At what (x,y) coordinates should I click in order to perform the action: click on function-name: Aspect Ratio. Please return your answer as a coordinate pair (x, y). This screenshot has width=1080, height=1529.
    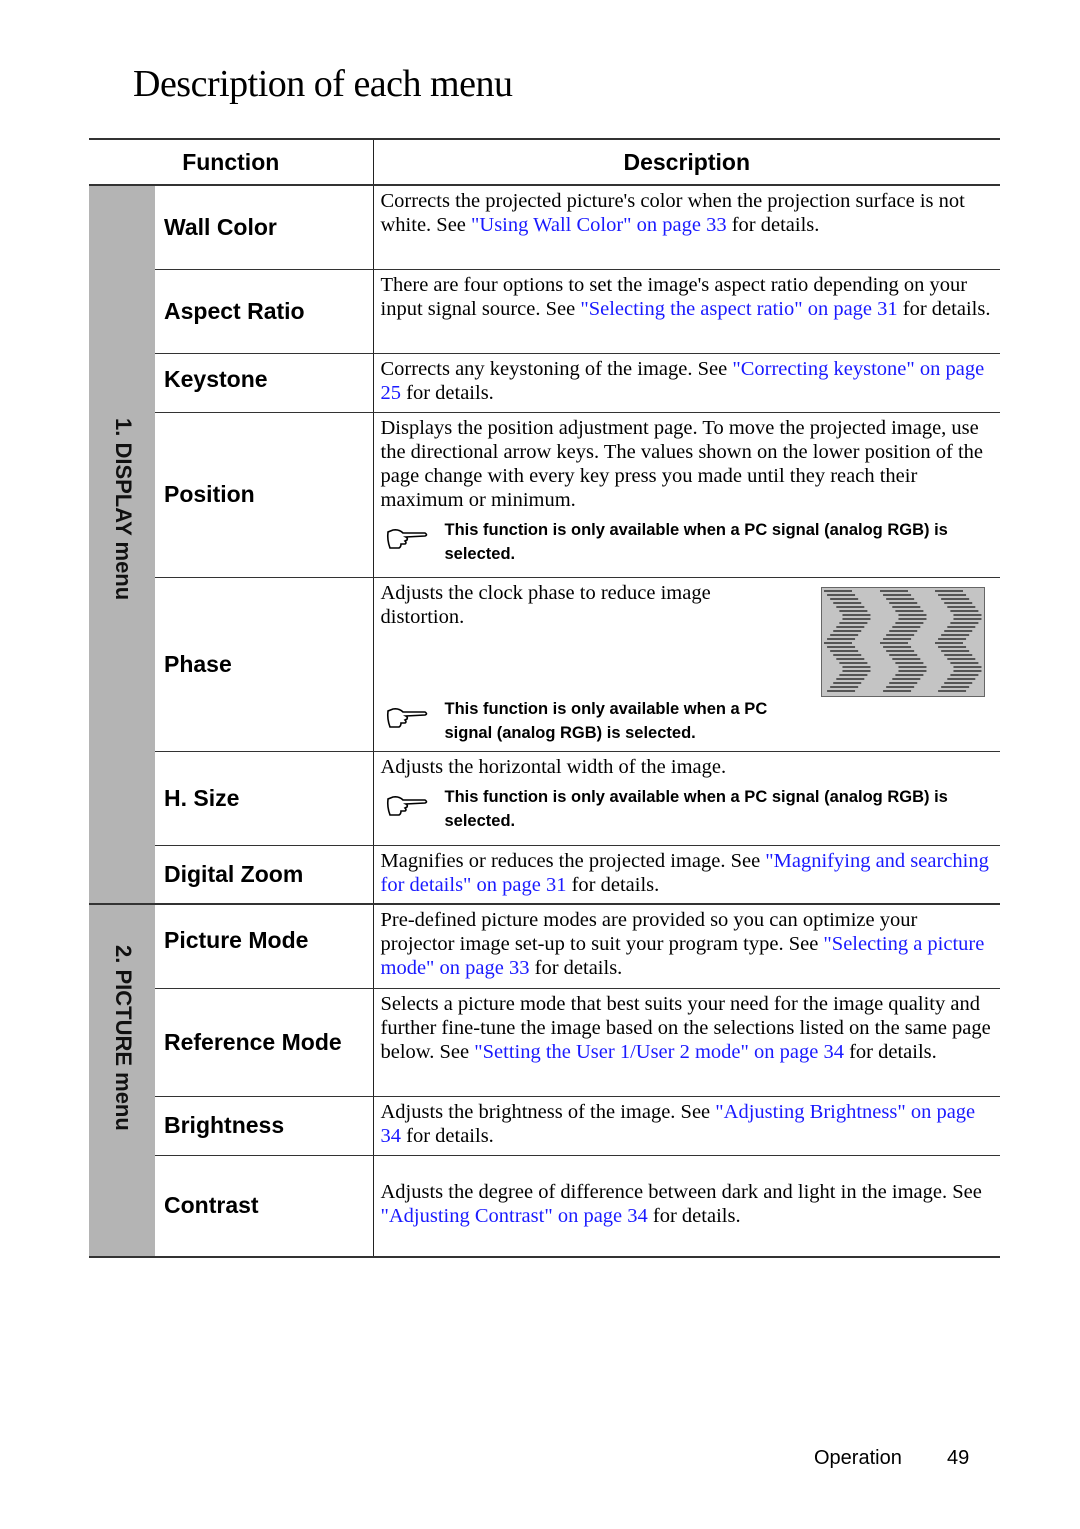
    Looking at the image, I should click on (264, 311).